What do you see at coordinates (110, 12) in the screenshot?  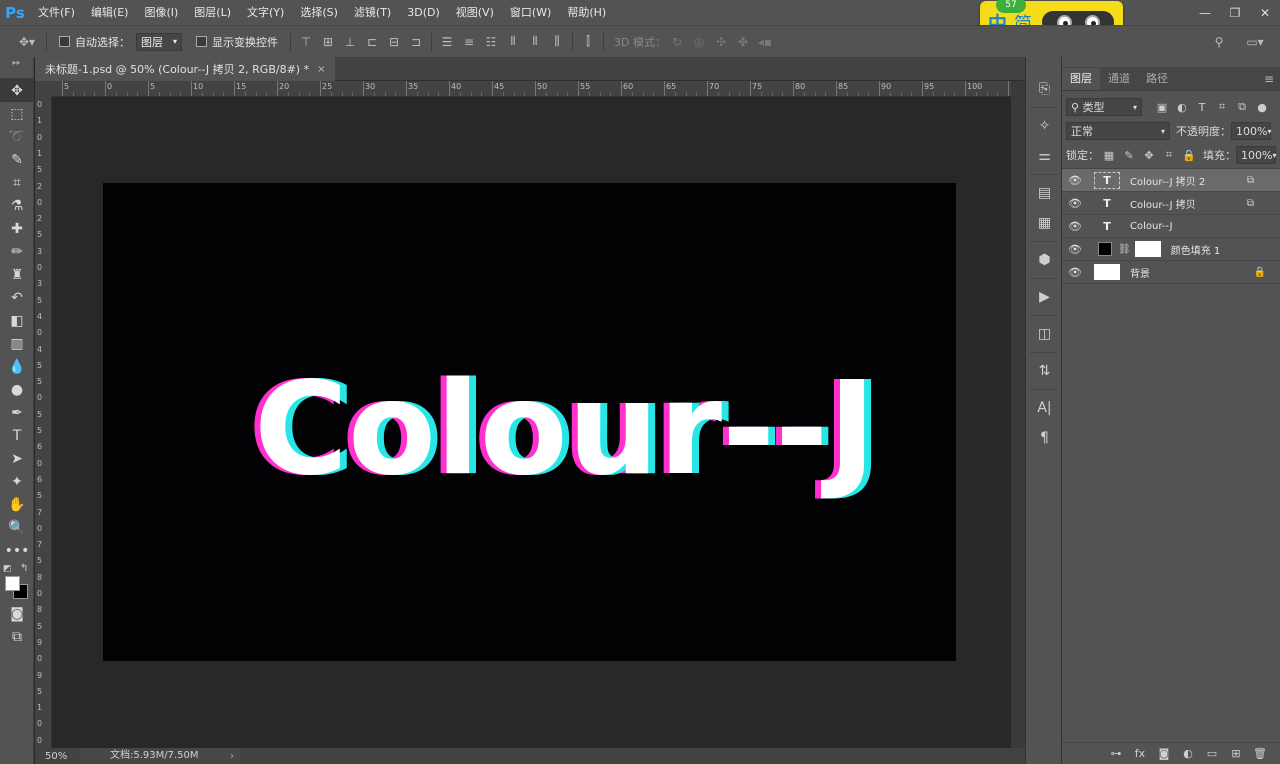 I see `menu-edit: 编辑(E)` at bounding box center [110, 12].